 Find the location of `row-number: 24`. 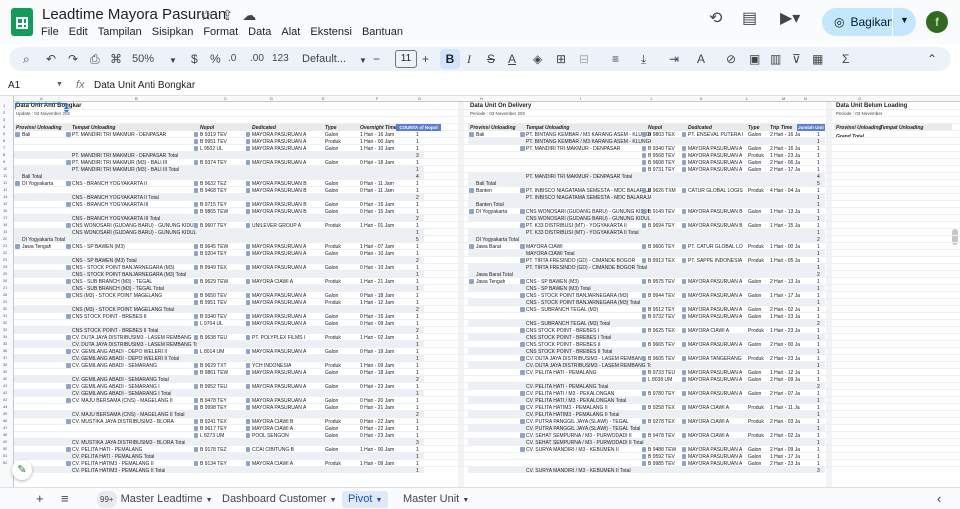

row-number: 24 is located at coordinates (5, 267).